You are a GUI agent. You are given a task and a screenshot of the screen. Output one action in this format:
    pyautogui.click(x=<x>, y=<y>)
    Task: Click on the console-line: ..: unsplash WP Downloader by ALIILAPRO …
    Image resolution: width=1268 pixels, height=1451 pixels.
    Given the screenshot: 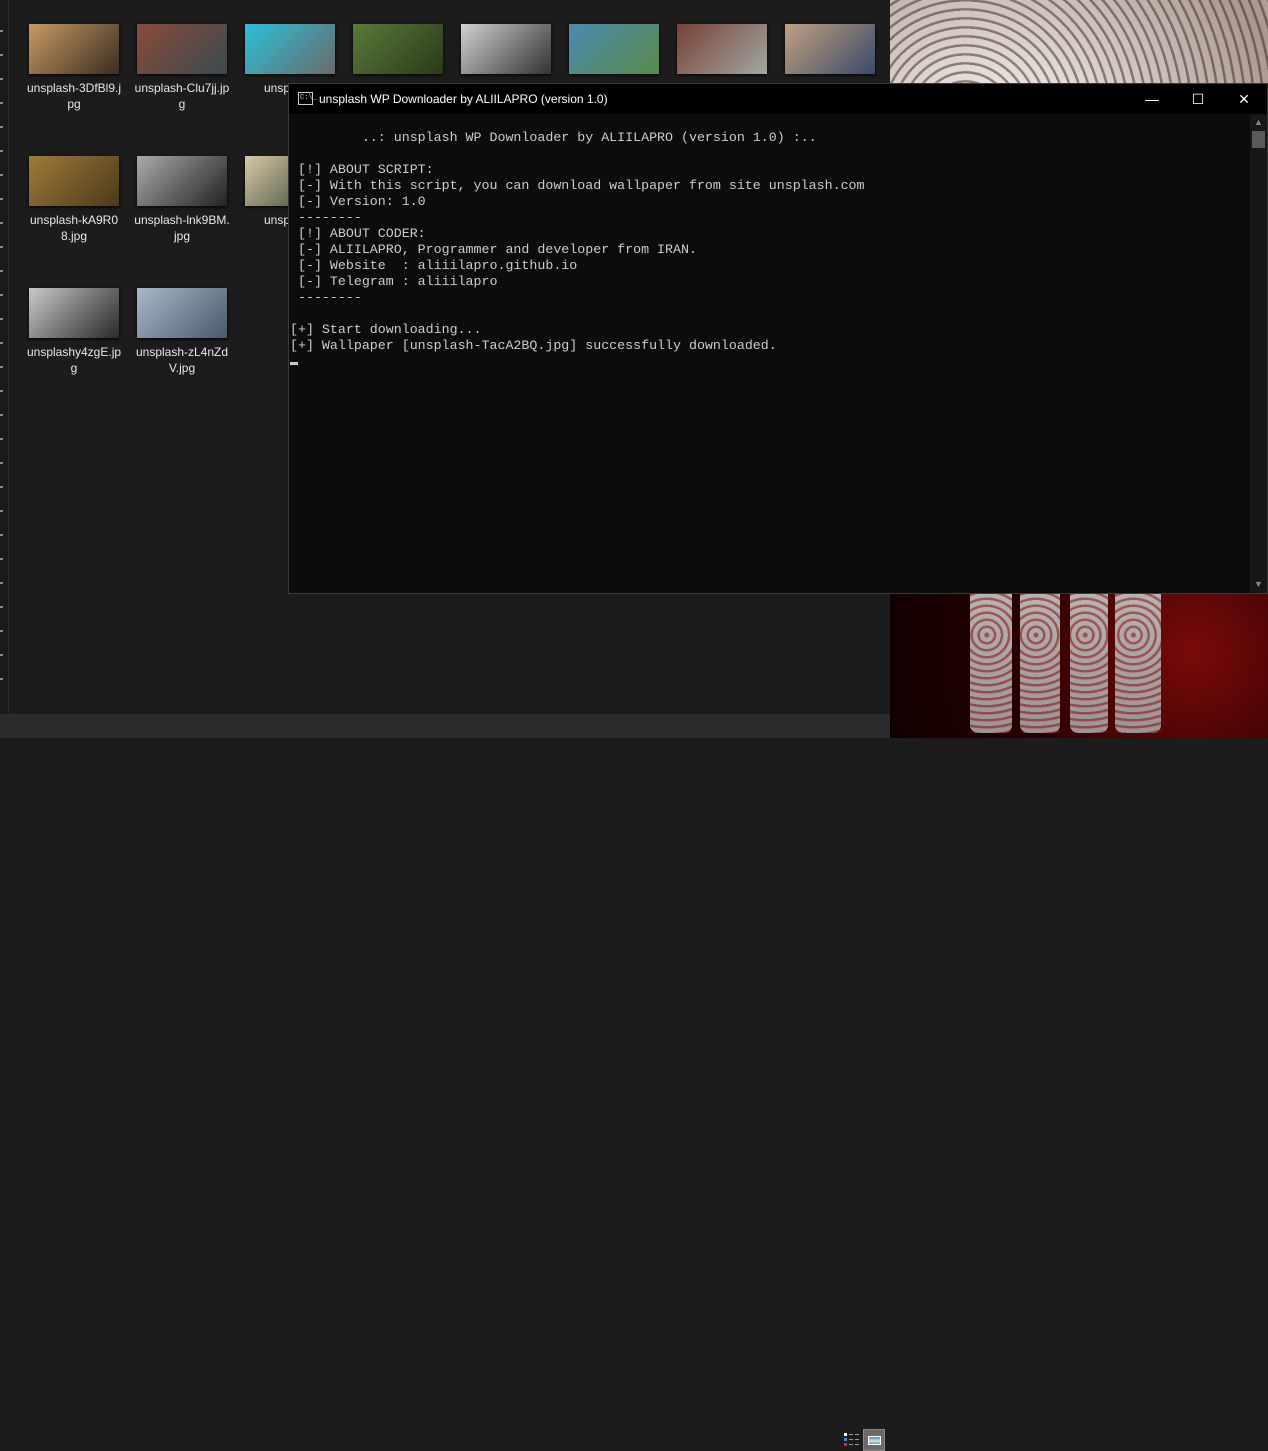 What is the action you would take?
    pyautogui.click(x=553, y=137)
    